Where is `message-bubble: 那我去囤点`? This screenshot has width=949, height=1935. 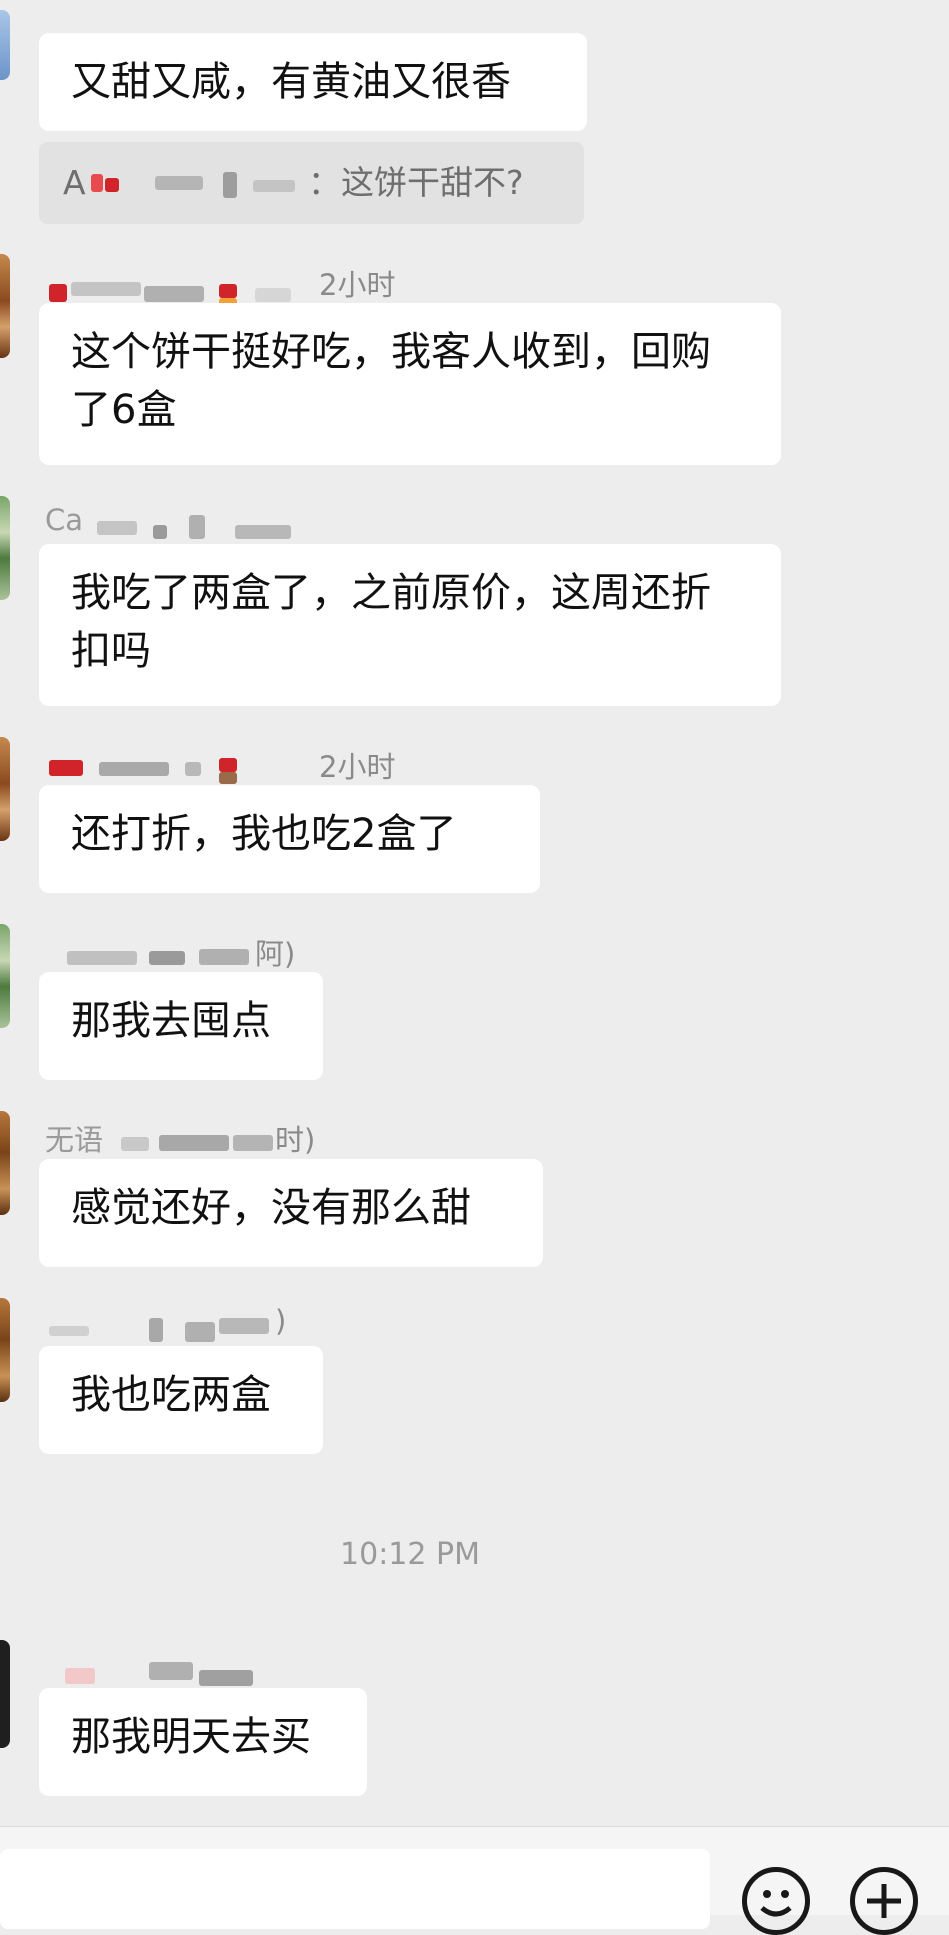
message-bubble: 那我去囤点 is located at coordinates (181, 1026).